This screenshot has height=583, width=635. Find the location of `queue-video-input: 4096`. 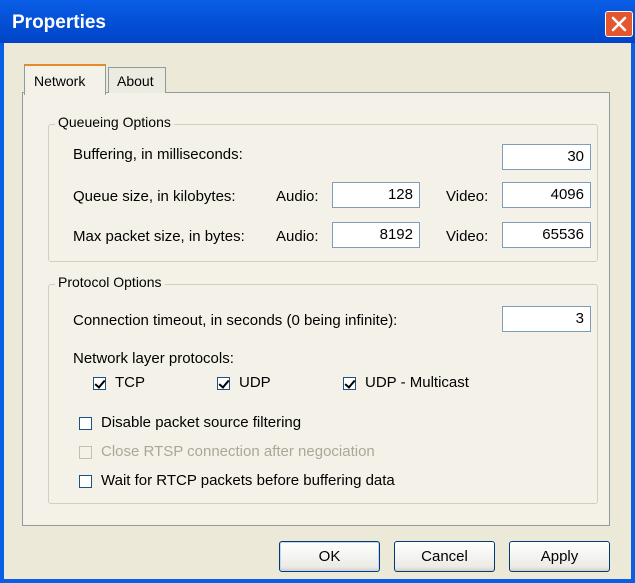

queue-video-input: 4096 is located at coordinates (546, 195).